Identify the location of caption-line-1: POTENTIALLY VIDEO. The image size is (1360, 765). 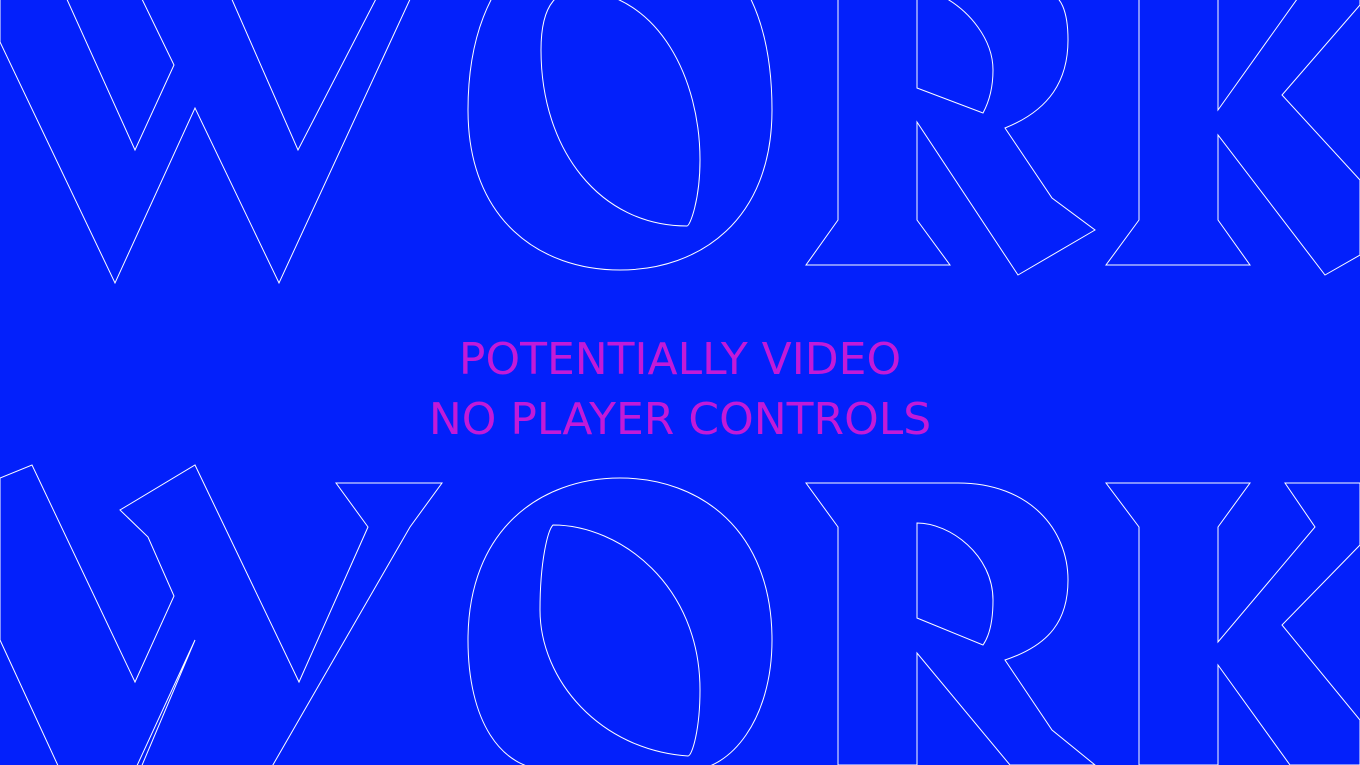
(680, 359).